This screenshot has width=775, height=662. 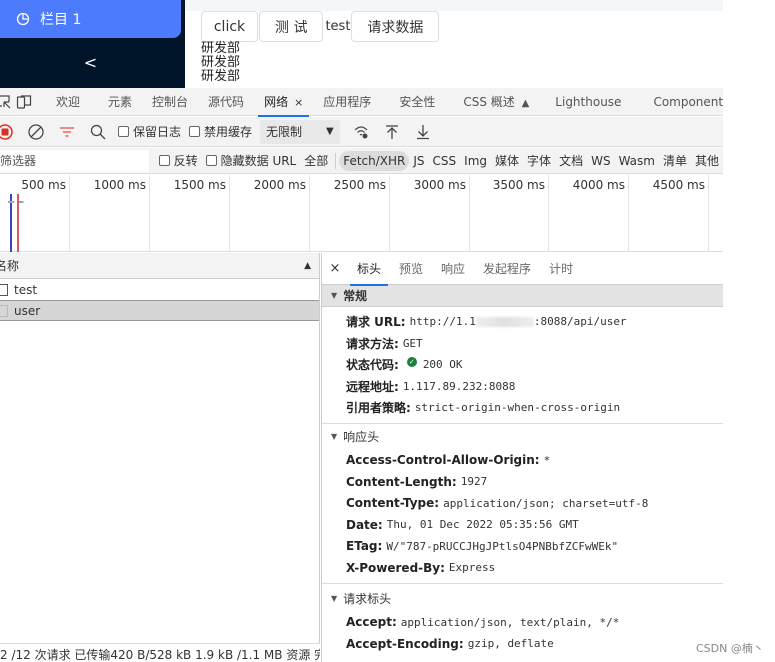 I want to click on sort-ascending-icon: ▲, so click(x=307, y=265).